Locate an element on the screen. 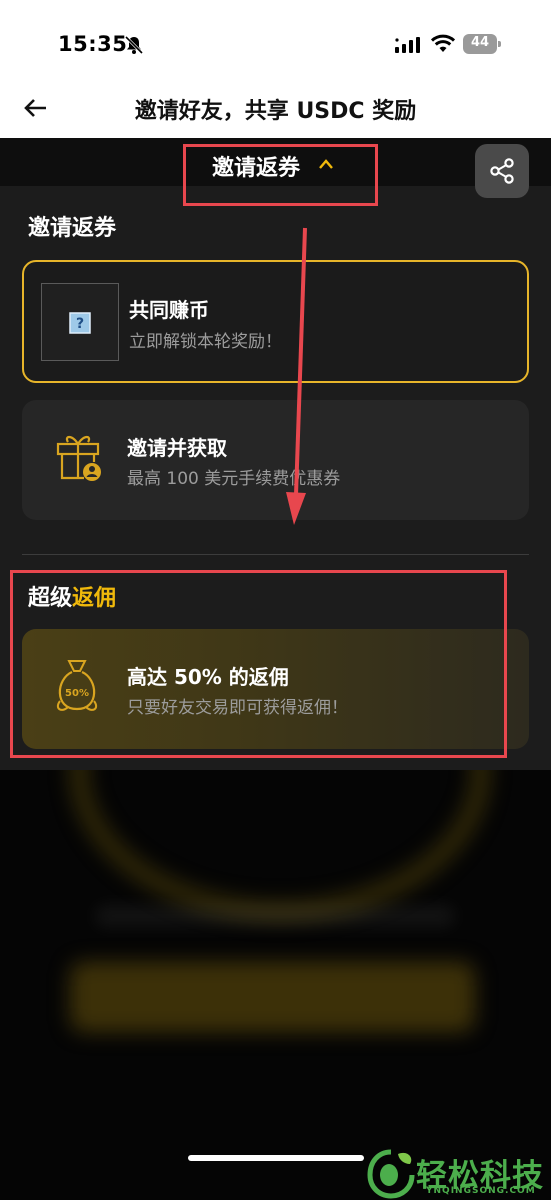 Image resolution: width=551 pixels, height=1200 pixels. super-rebate-section-title: 超级返佣 is located at coordinates (72, 596).